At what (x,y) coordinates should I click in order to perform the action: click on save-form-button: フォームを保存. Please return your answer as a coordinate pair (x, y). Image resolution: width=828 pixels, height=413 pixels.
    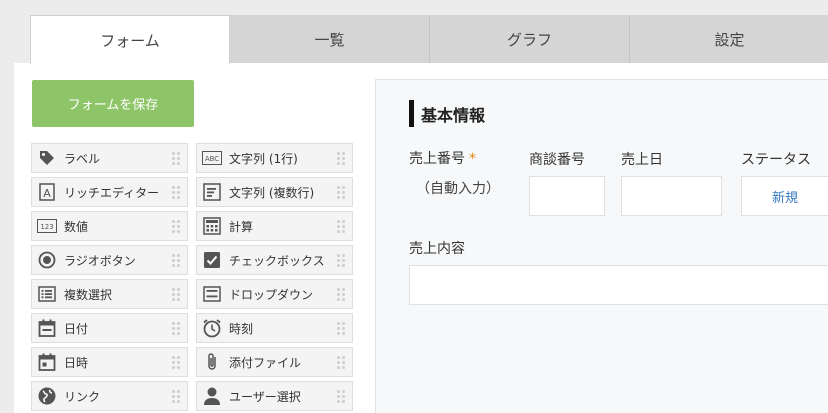
    Looking at the image, I should click on (113, 103).